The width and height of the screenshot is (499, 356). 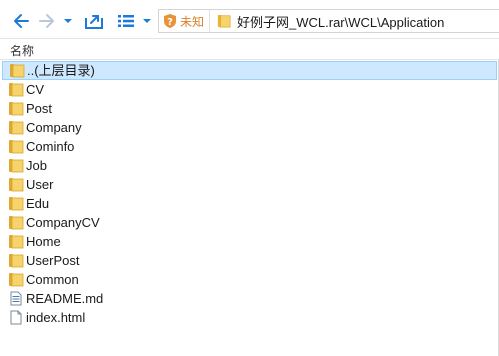 What do you see at coordinates (43, 241) in the screenshot?
I see `file-name: Home` at bounding box center [43, 241].